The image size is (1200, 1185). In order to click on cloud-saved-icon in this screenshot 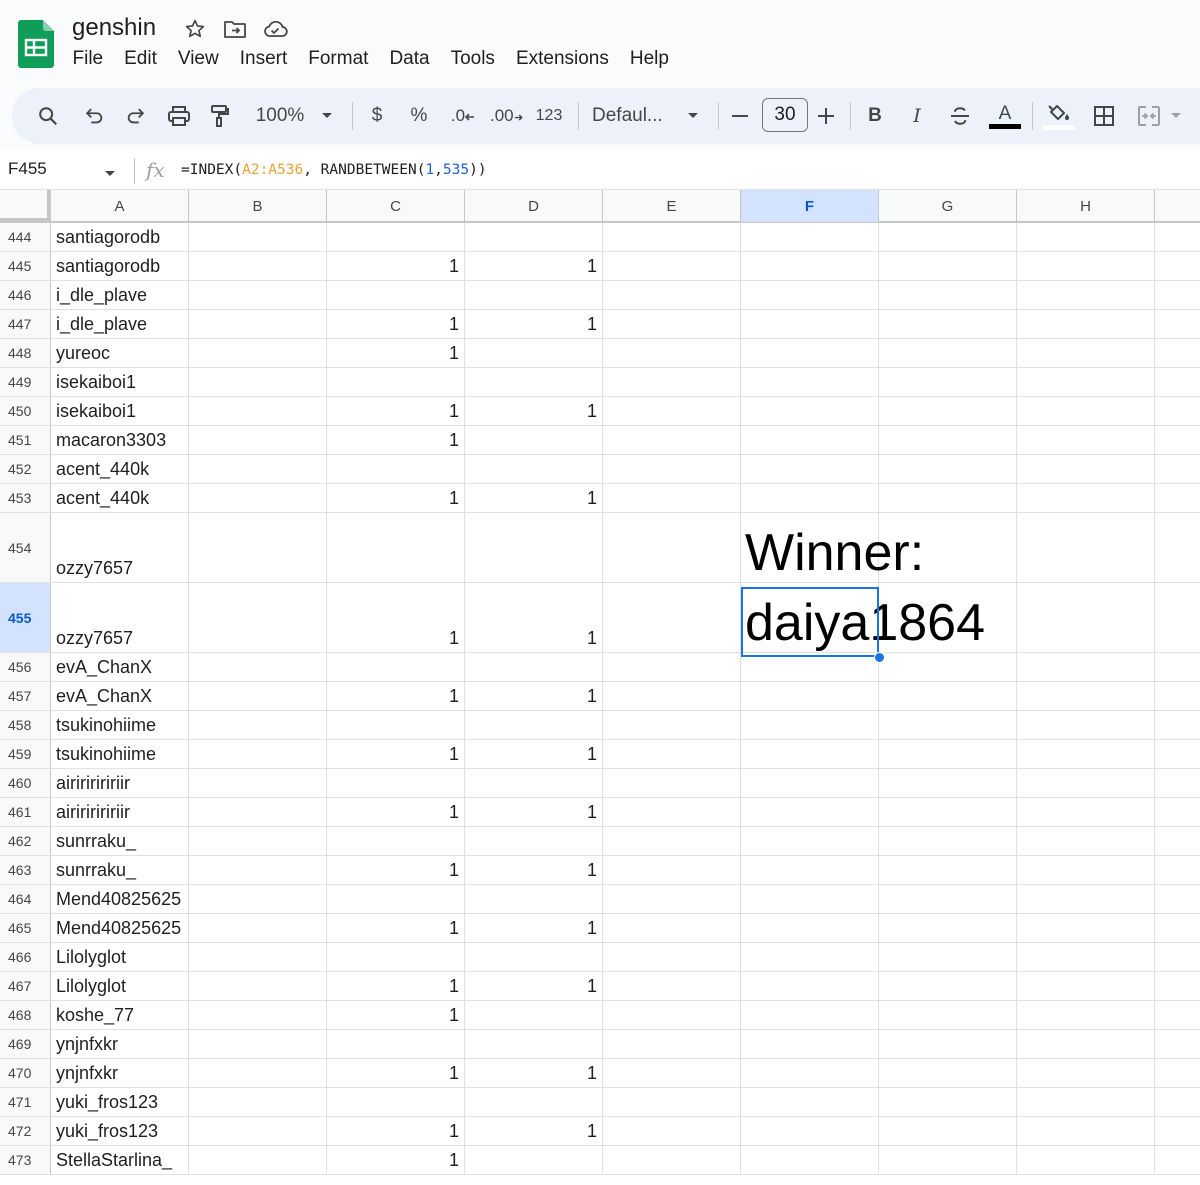, I will do `click(275, 29)`.